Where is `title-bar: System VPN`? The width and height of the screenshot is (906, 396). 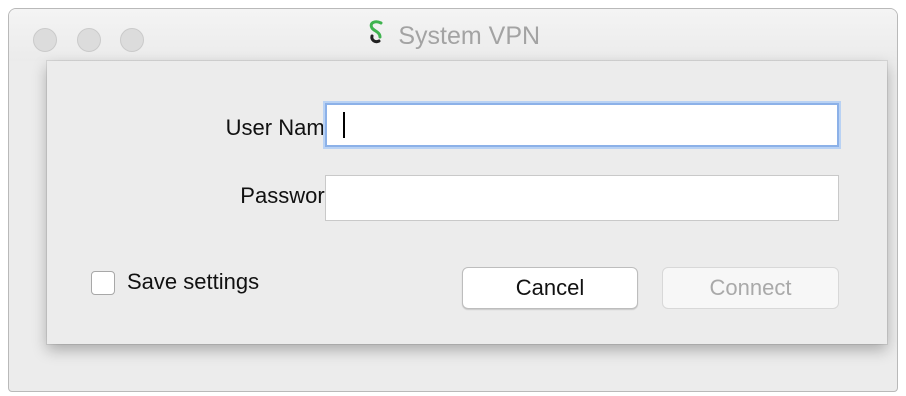
title-bar: System VPN is located at coordinates (453, 35).